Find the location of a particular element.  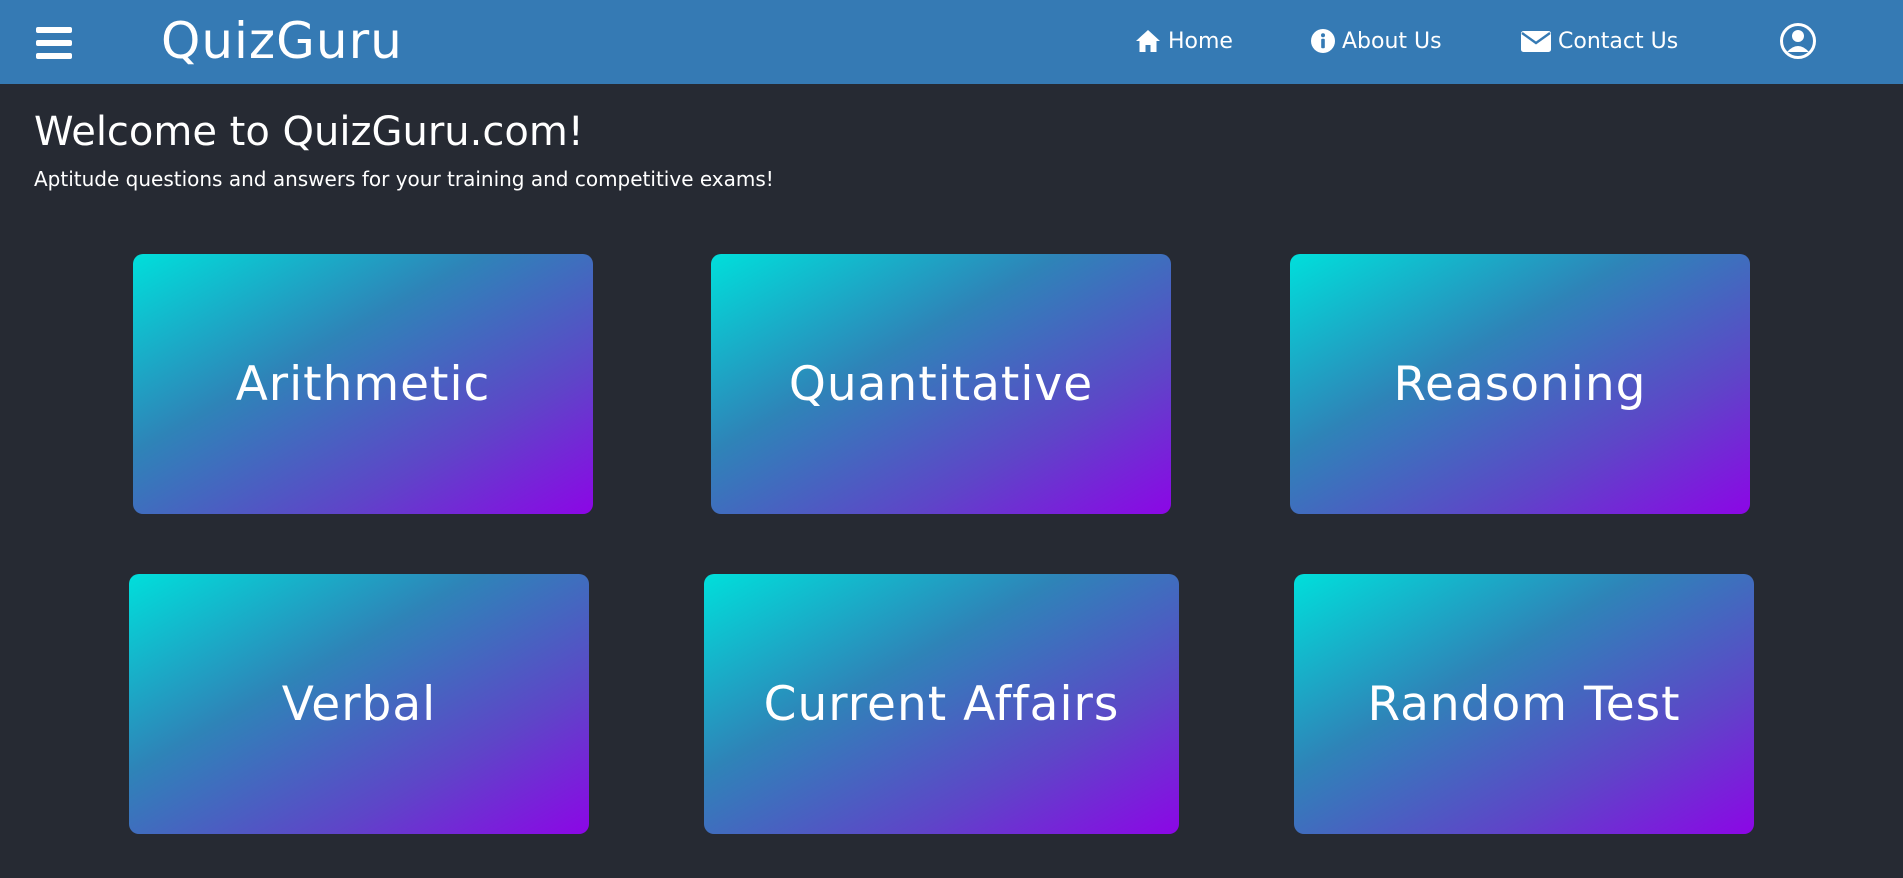

user-circle-icon is located at coordinates (1798, 41).